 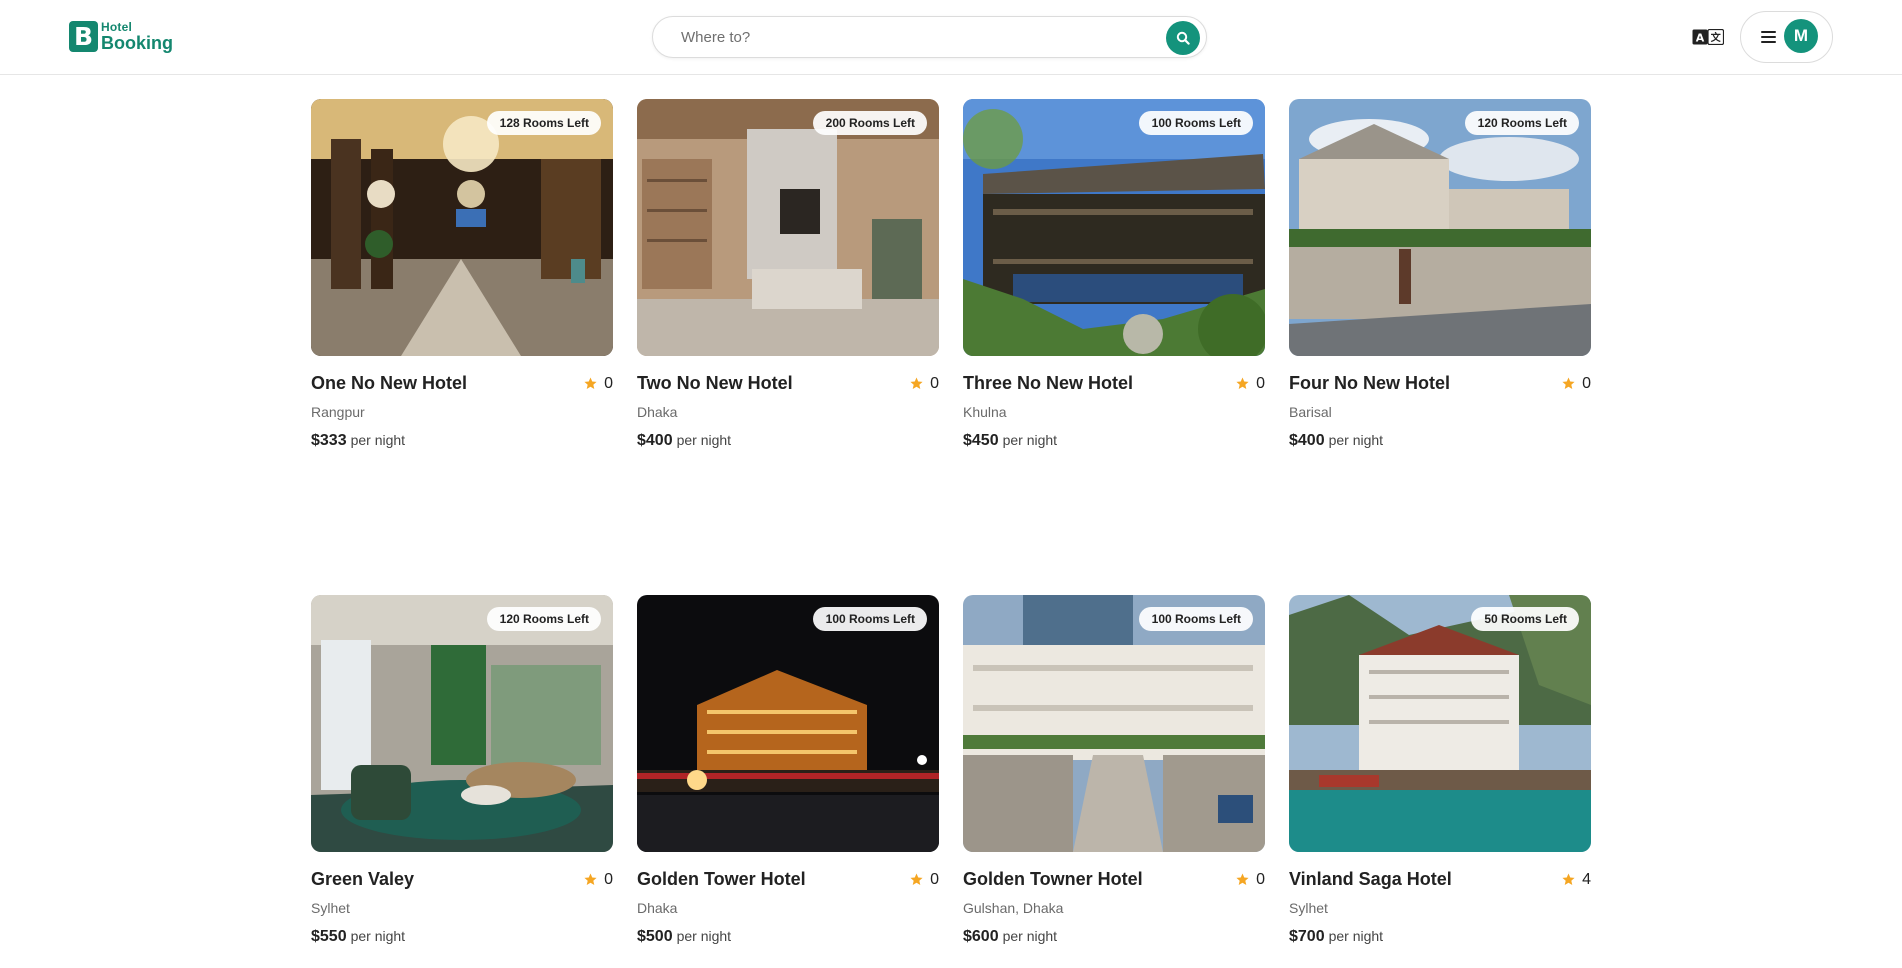 What do you see at coordinates (1114, 441) in the screenshot?
I see `price-row: $450 per night` at bounding box center [1114, 441].